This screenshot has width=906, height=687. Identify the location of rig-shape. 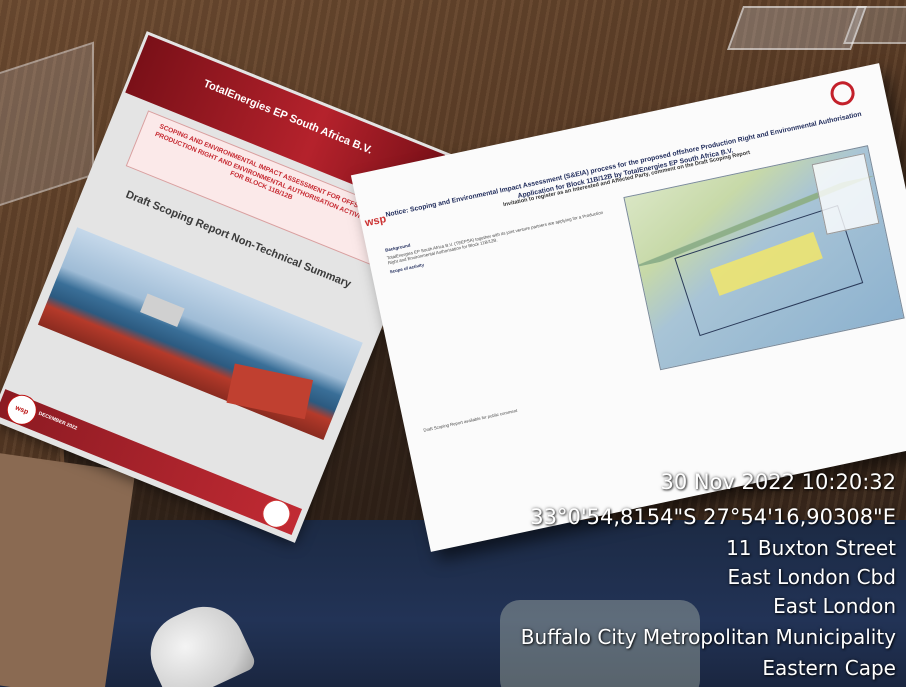
(162, 310).